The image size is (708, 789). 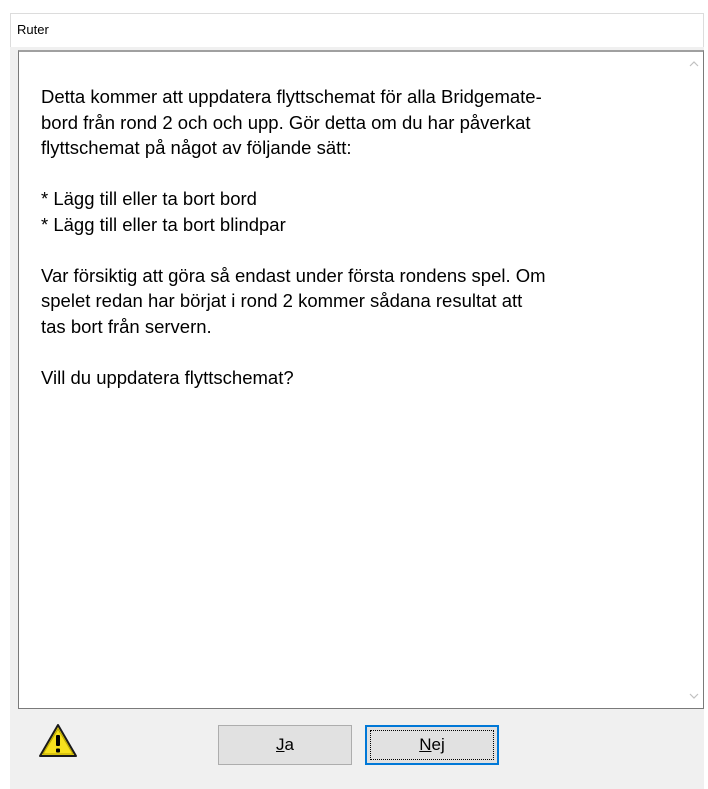 What do you see at coordinates (438, 744) in the screenshot?
I see `no-button-label: ej` at bounding box center [438, 744].